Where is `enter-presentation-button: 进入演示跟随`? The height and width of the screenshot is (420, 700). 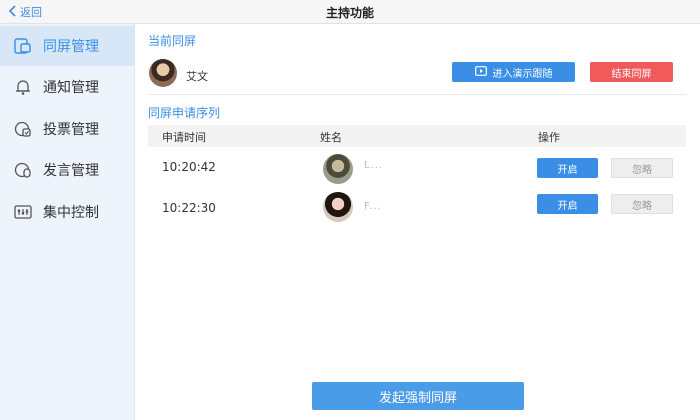
enter-presentation-button: 进入演示跟随 is located at coordinates (513, 72).